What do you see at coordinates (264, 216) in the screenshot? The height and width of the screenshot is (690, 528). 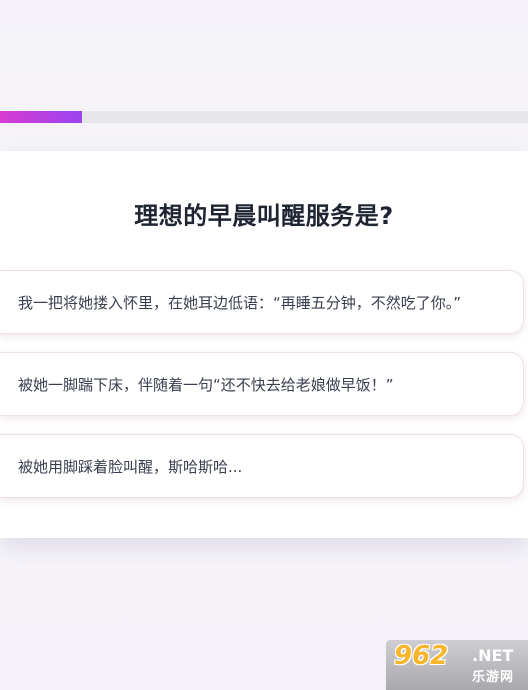 I see `question-title: 理想的早晨叫醒服务是?` at bounding box center [264, 216].